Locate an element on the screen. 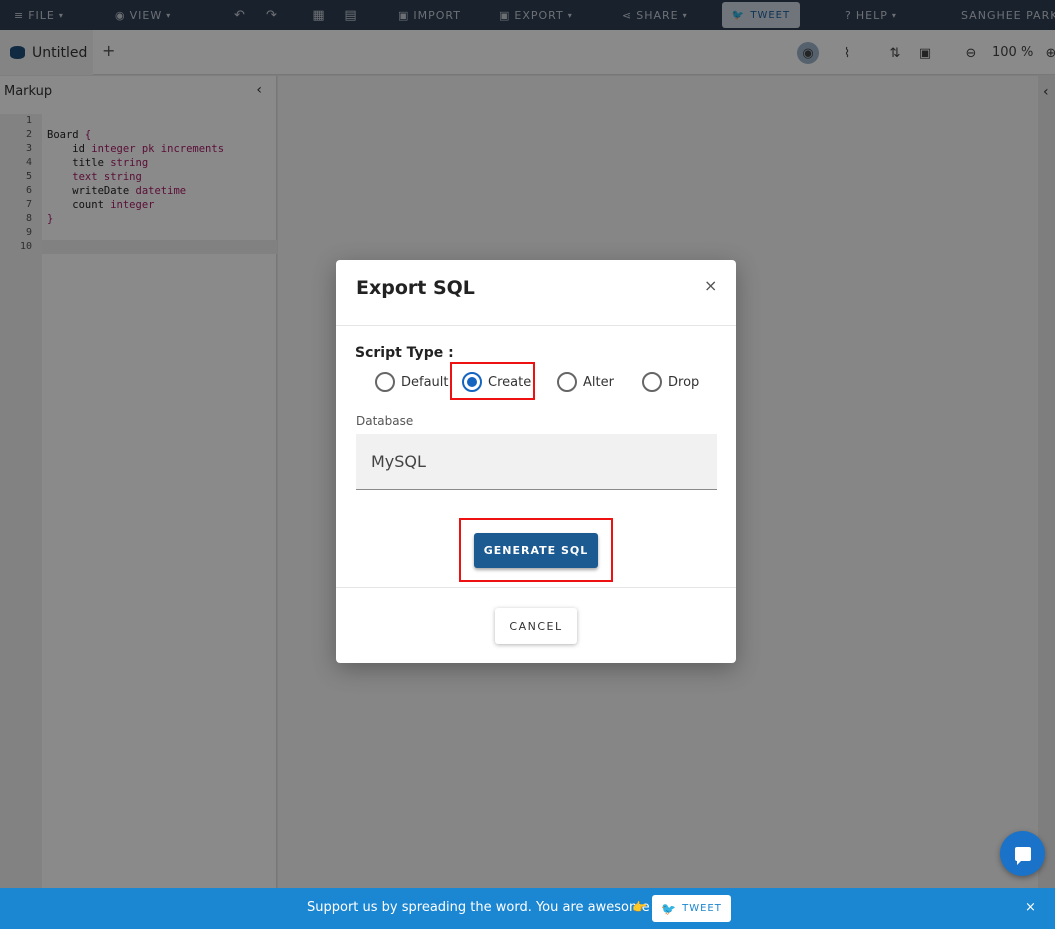 The height and width of the screenshot is (929, 1055). tweet-banner-label: TWEET is located at coordinates (702, 908).